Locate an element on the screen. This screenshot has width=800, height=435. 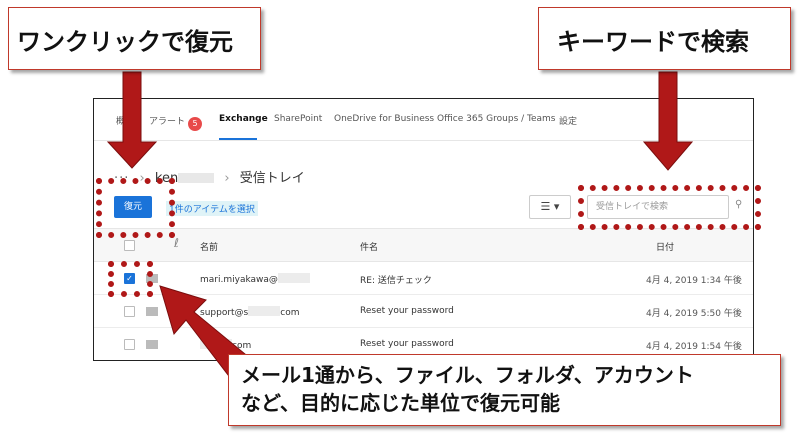
alert-count-badge: 5 is located at coordinates (195, 124).